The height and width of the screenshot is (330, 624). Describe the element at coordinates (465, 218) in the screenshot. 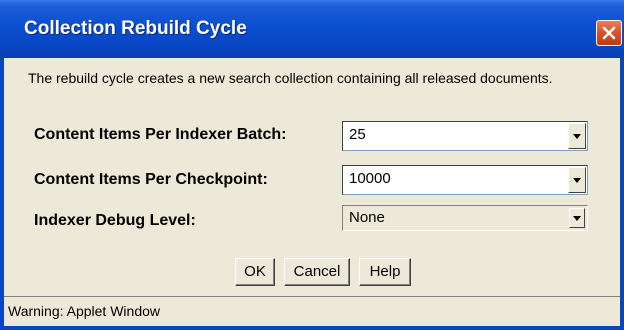

I see `debug-level-select: None` at that location.